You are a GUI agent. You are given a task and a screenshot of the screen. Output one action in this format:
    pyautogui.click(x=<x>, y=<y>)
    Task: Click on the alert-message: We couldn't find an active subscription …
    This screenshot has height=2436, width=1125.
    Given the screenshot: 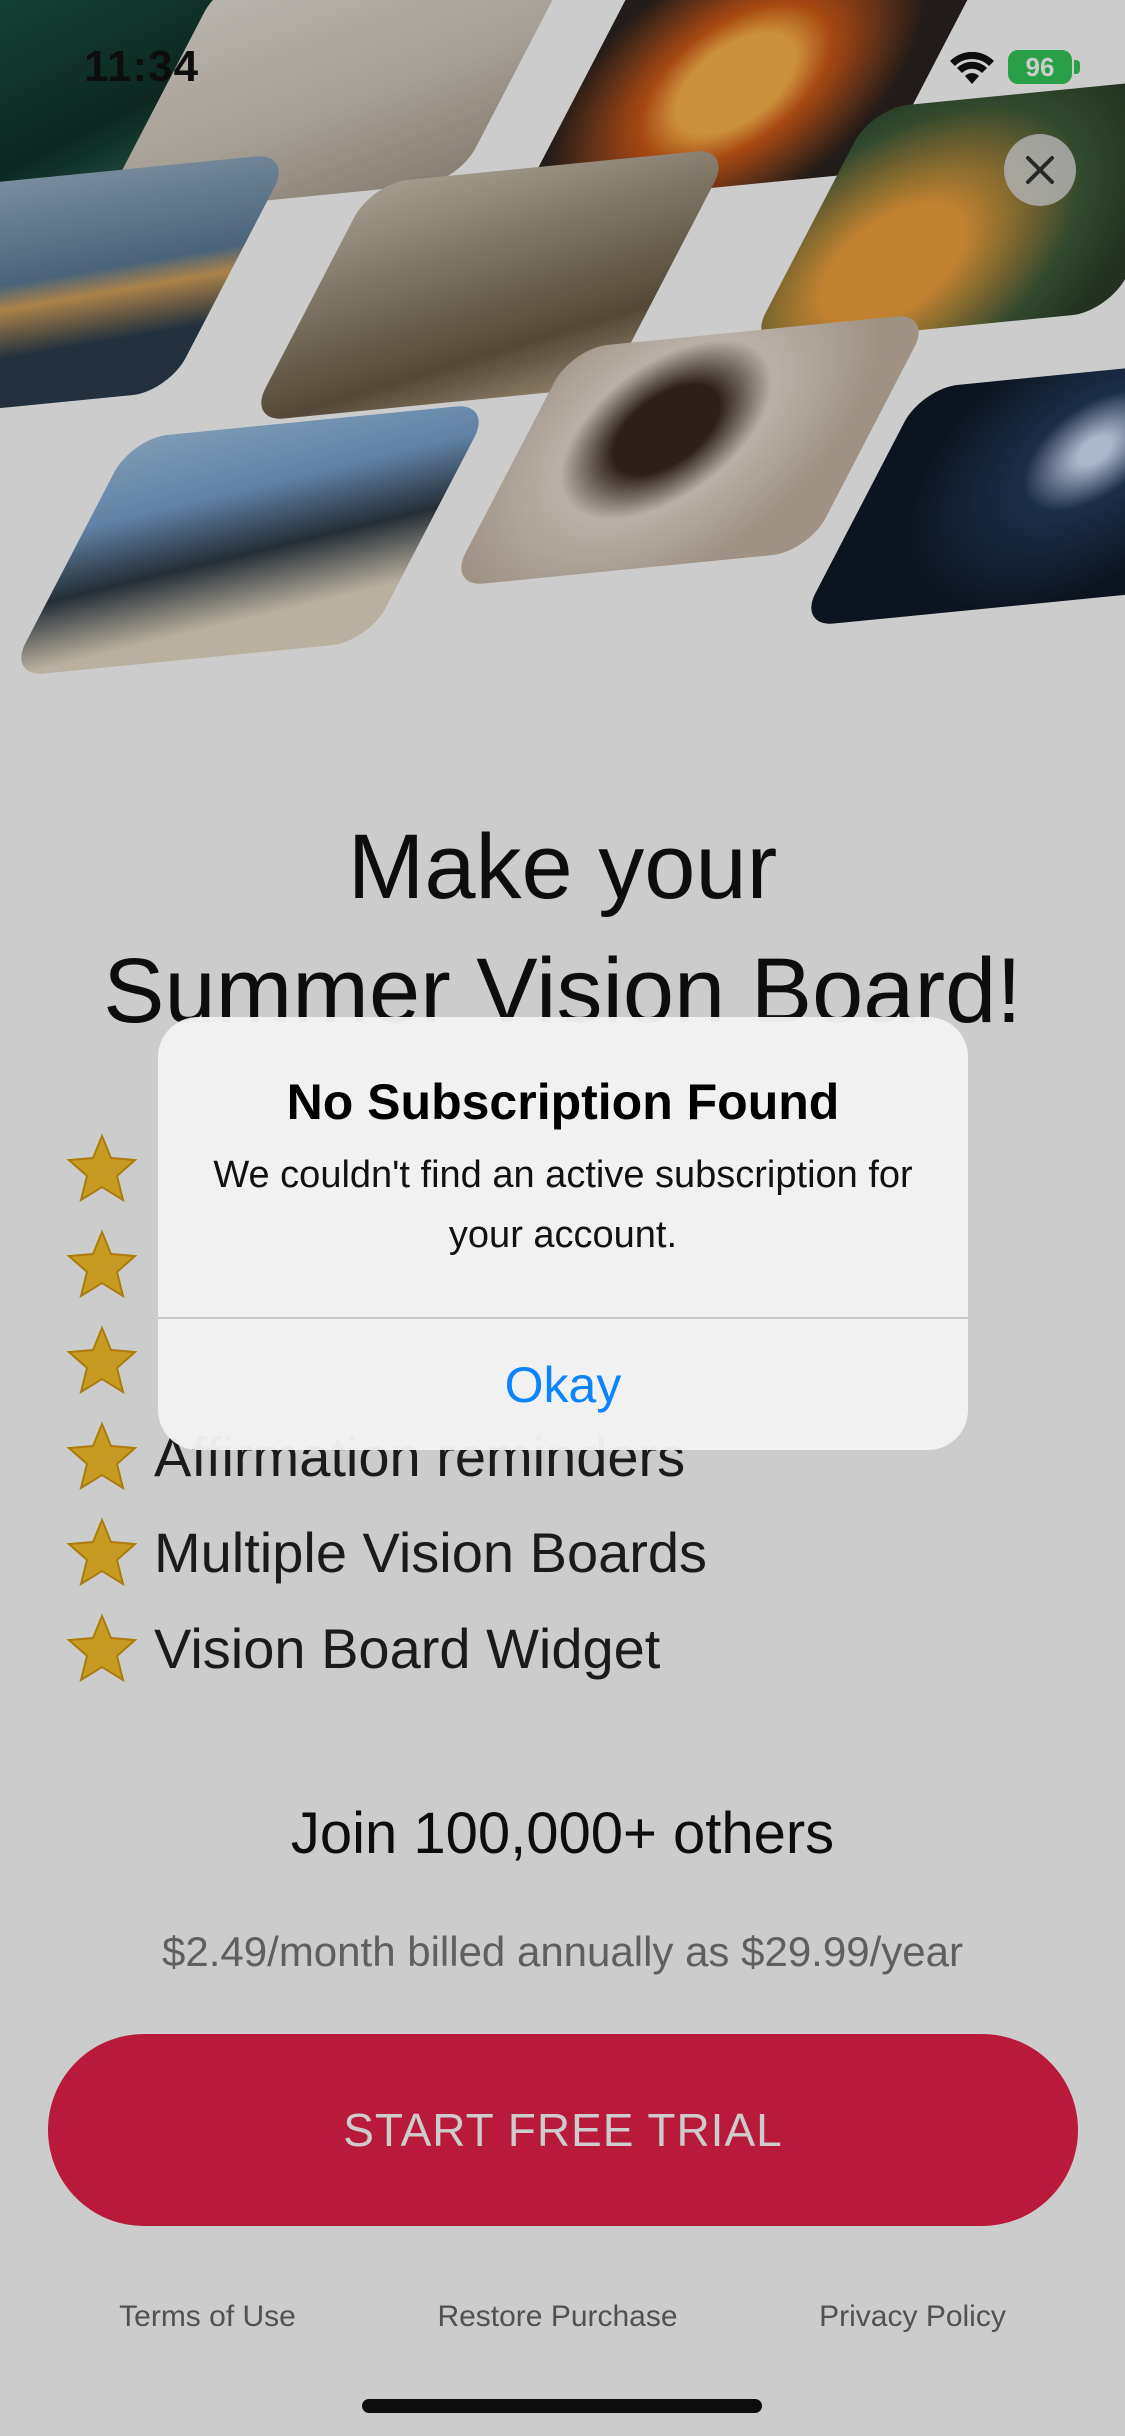 What is the action you would take?
    pyautogui.click(x=563, y=1205)
    